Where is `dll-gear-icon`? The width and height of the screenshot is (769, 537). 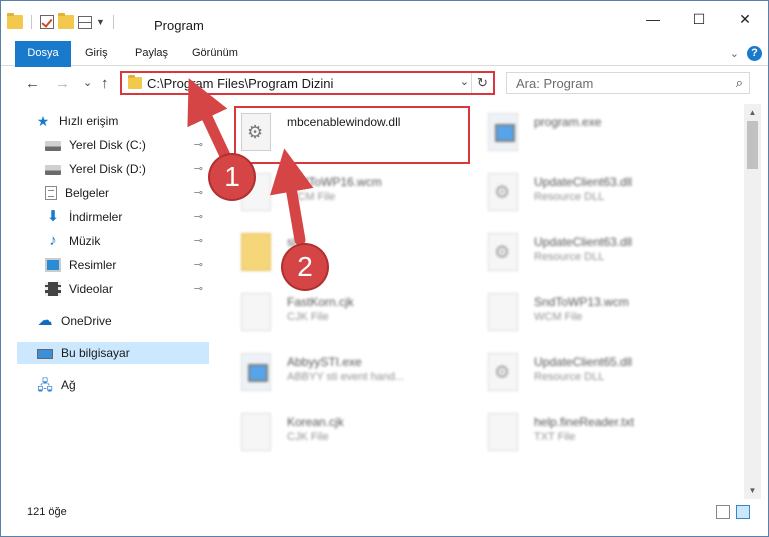
dll-gear-icon is located at coordinates (503, 252).